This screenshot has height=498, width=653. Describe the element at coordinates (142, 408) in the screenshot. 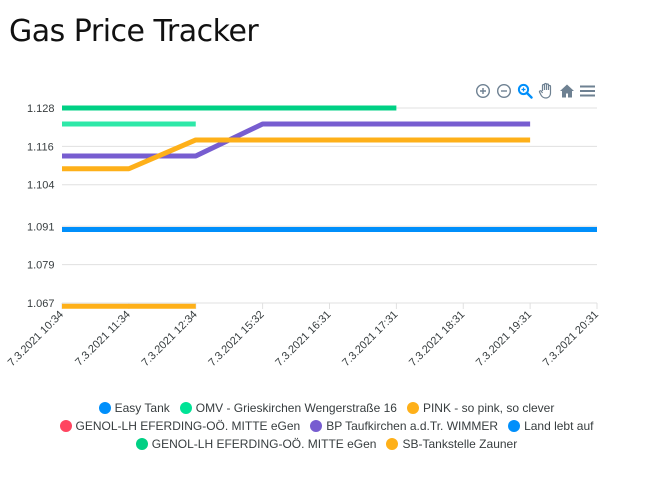

I see `legend-label: Easy Tank` at that location.